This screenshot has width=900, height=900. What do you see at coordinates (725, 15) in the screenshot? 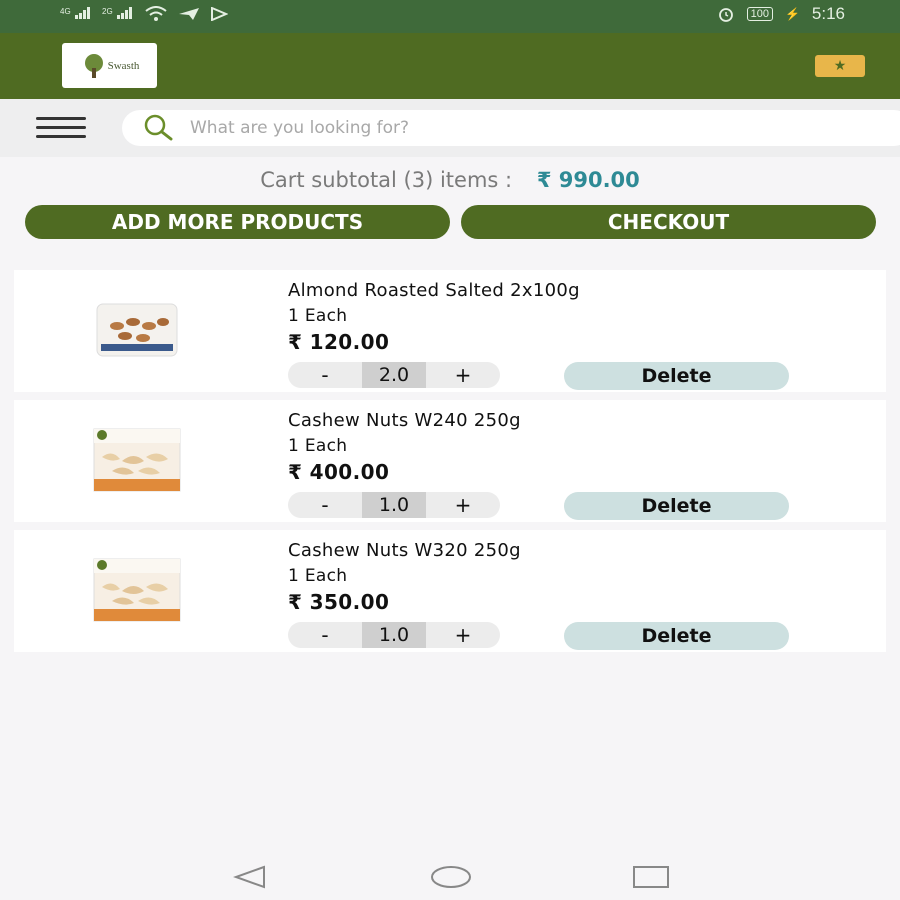
I see `alarm-icon` at bounding box center [725, 15].